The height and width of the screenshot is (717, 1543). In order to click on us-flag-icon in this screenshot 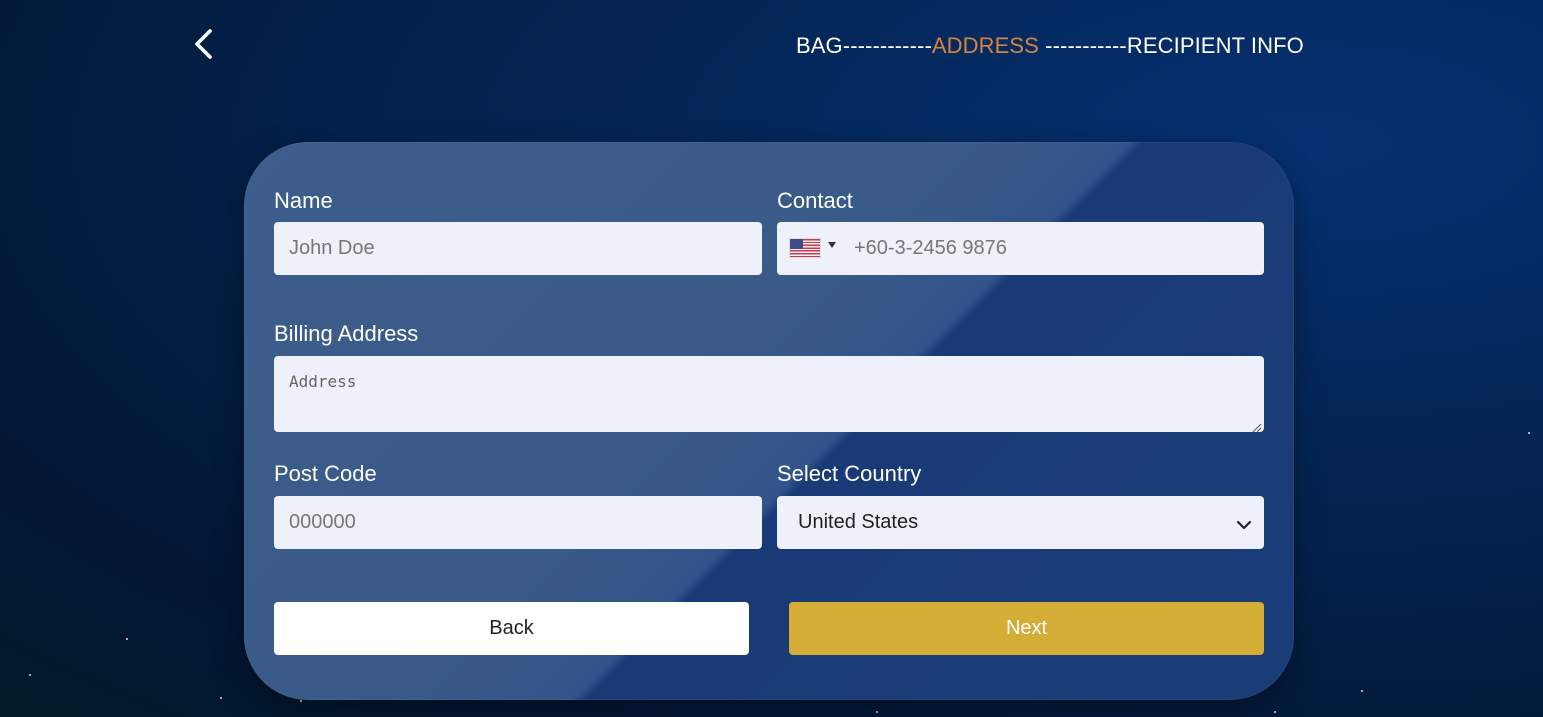, I will do `click(805, 248)`.